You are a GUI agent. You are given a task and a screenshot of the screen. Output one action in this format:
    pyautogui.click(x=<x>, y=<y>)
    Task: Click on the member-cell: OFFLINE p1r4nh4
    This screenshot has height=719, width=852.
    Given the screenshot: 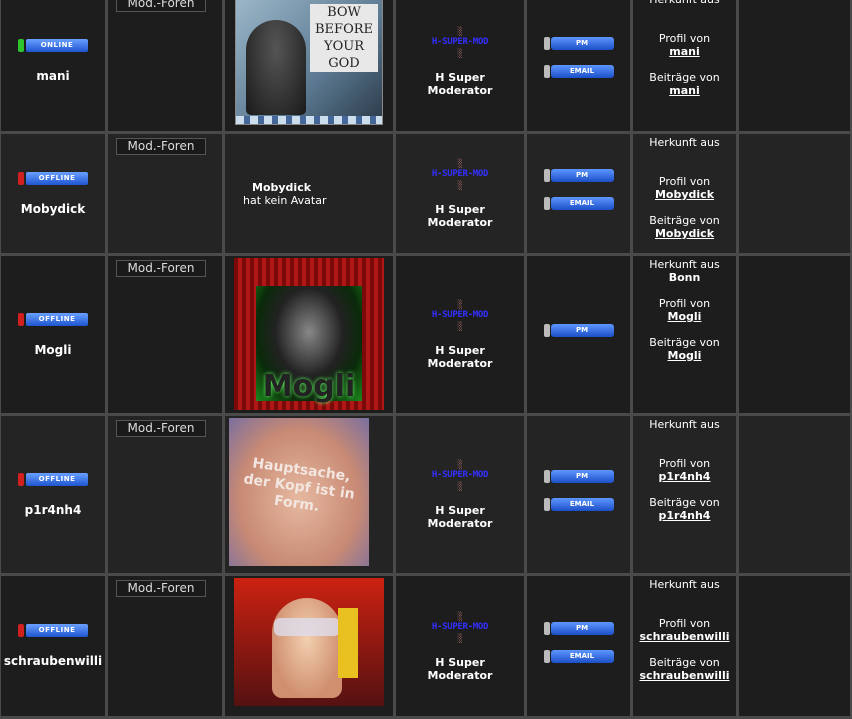 What is the action you would take?
    pyautogui.click(x=53, y=494)
    